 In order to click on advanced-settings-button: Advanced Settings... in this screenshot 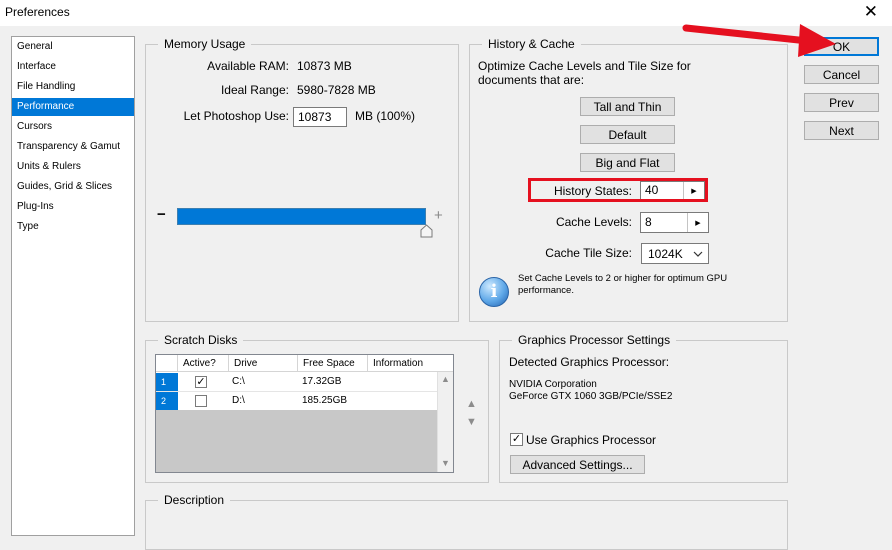, I will do `click(577, 464)`.